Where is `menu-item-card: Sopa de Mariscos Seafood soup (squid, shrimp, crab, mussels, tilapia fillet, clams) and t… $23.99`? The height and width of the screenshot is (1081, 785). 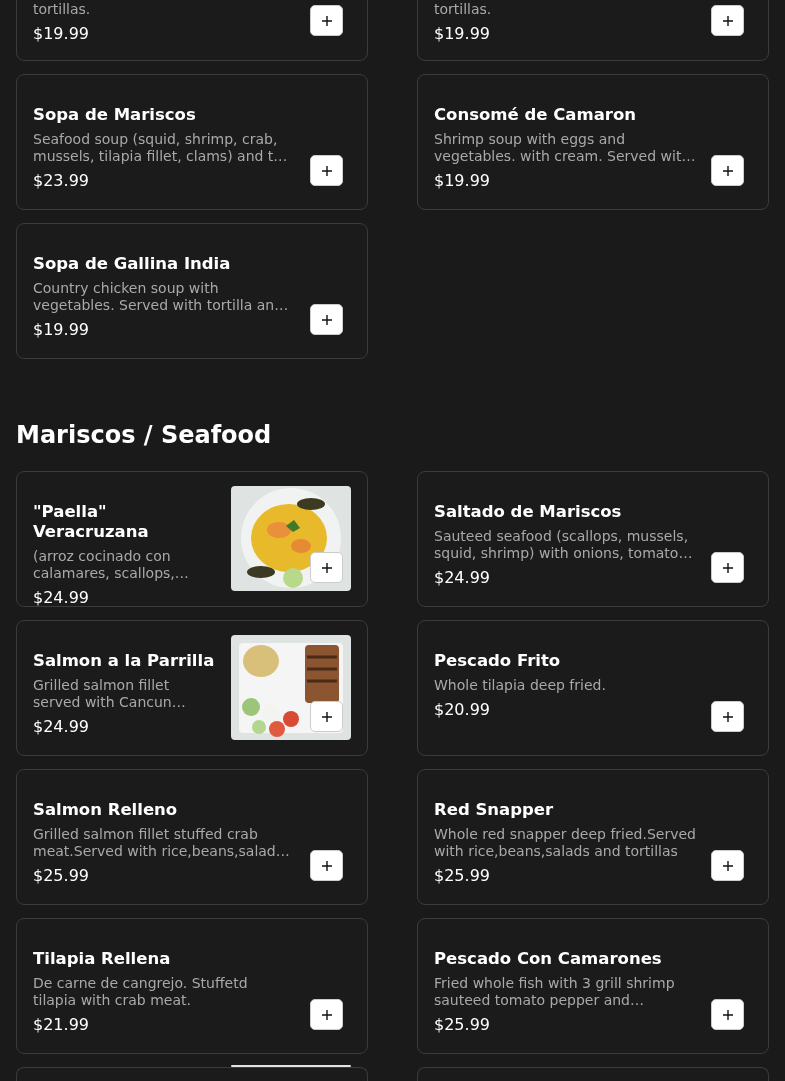
menu-item-card: Sopa de Mariscos Seafood soup (squid, shrimp, crab, mussels, tilapia fillet, clams) and t… $23.99 is located at coordinates (192, 142).